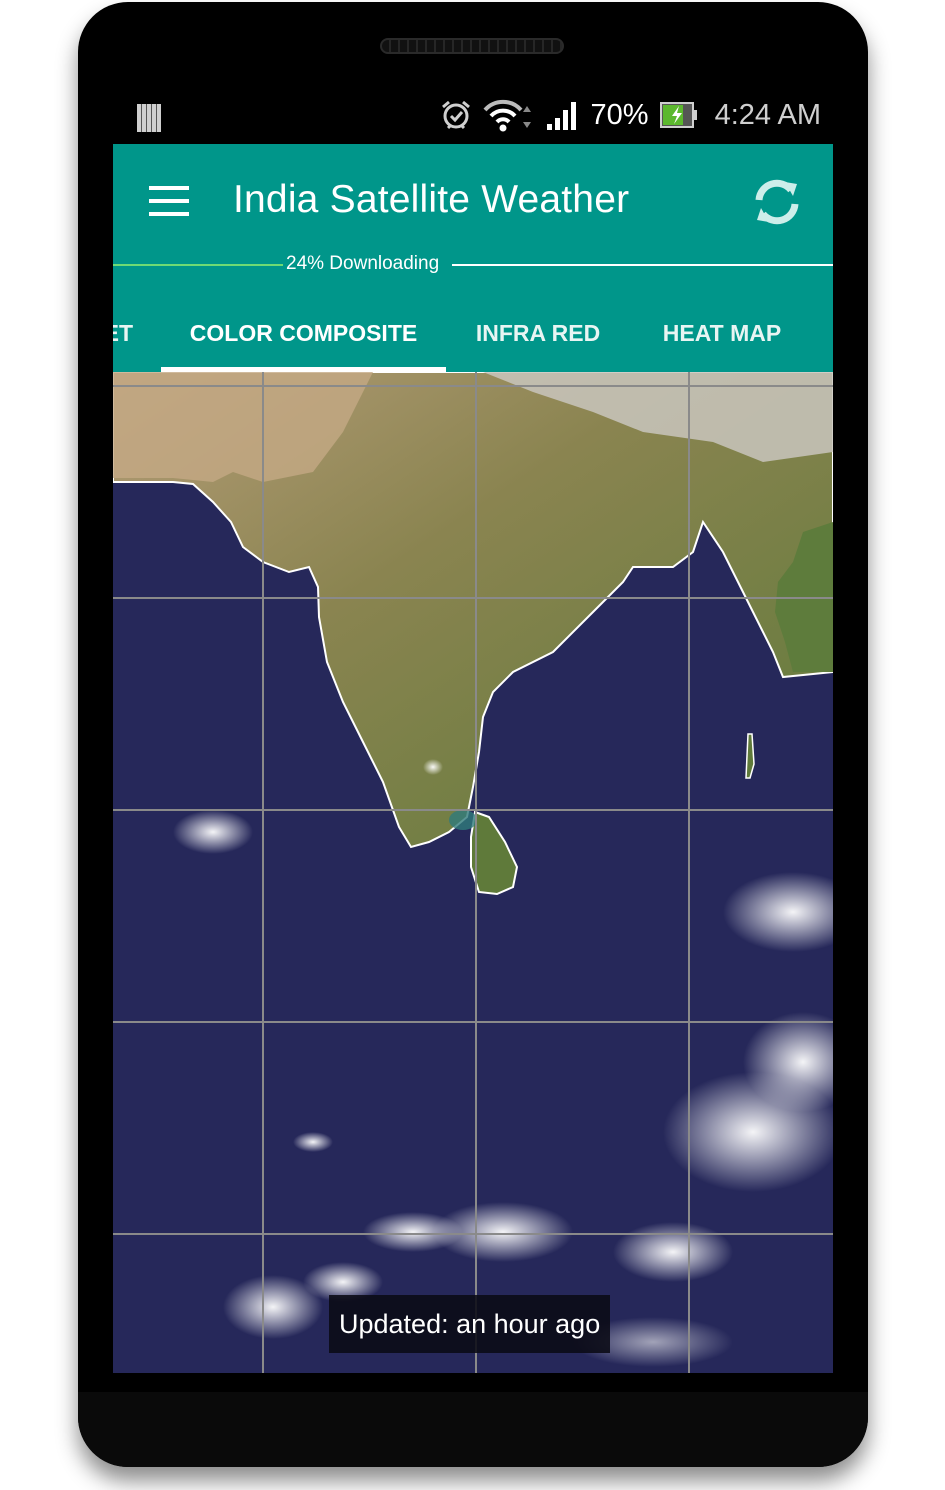 The height and width of the screenshot is (1490, 945). Describe the element at coordinates (472, 46) in the screenshot. I see `phone-speaker` at that location.